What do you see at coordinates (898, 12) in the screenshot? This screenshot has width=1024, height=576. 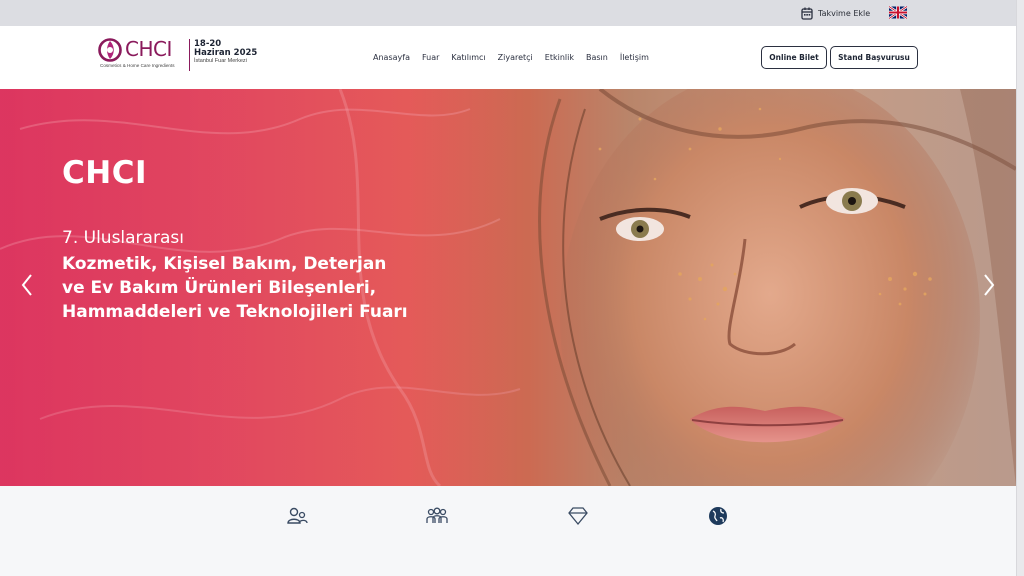 I see `uk-flag-icon` at bounding box center [898, 12].